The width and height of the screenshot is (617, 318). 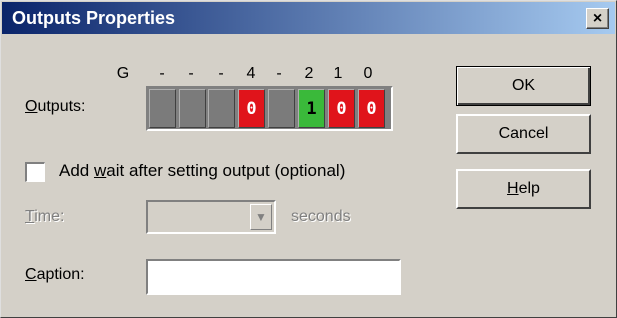 What do you see at coordinates (221, 73) in the screenshot?
I see `bit-header-5: -` at bounding box center [221, 73].